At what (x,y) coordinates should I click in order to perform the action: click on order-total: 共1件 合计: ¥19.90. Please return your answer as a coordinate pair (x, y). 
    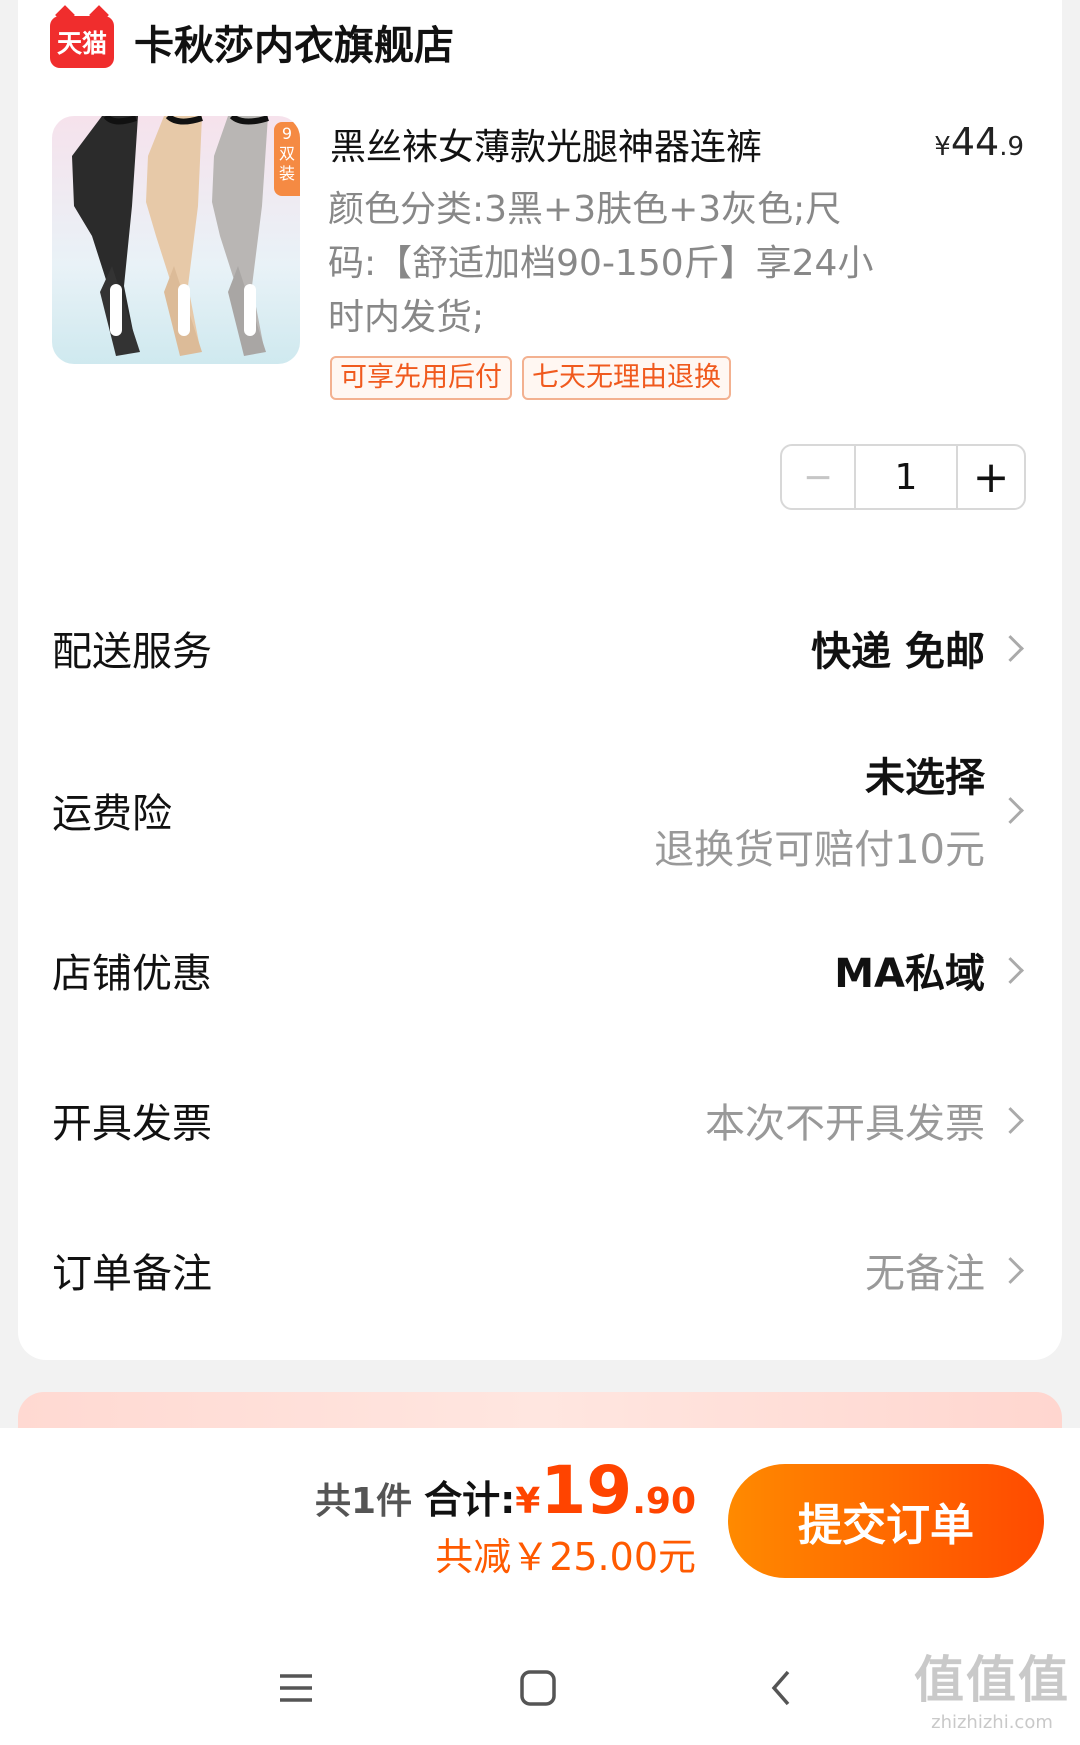
    Looking at the image, I should click on (505, 1490).